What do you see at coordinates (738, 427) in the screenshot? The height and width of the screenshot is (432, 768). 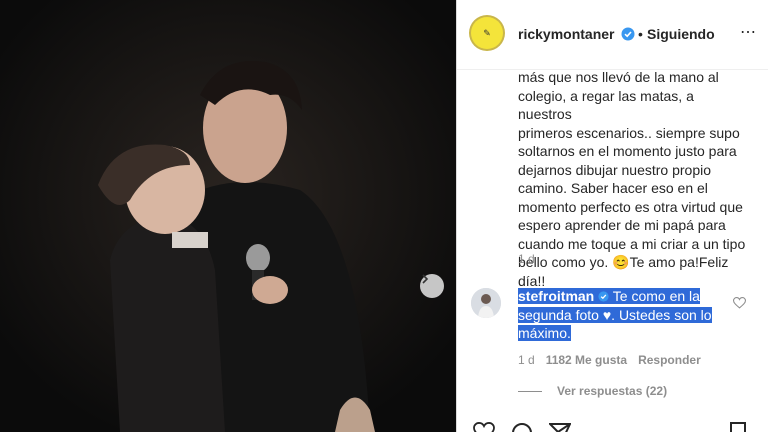 I see `bookmark-icon` at bounding box center [738, 427].